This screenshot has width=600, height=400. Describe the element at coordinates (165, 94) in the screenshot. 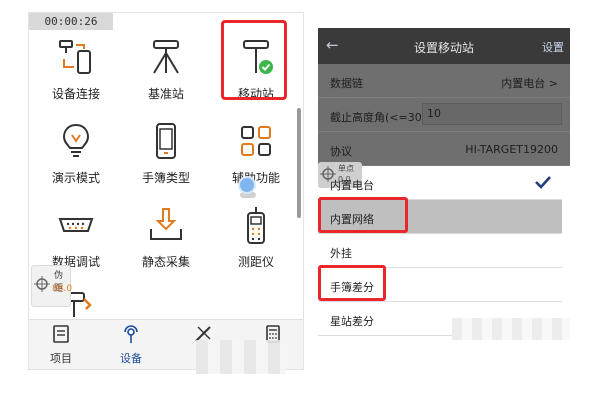

I see `grid-label: 基准站` at that location.